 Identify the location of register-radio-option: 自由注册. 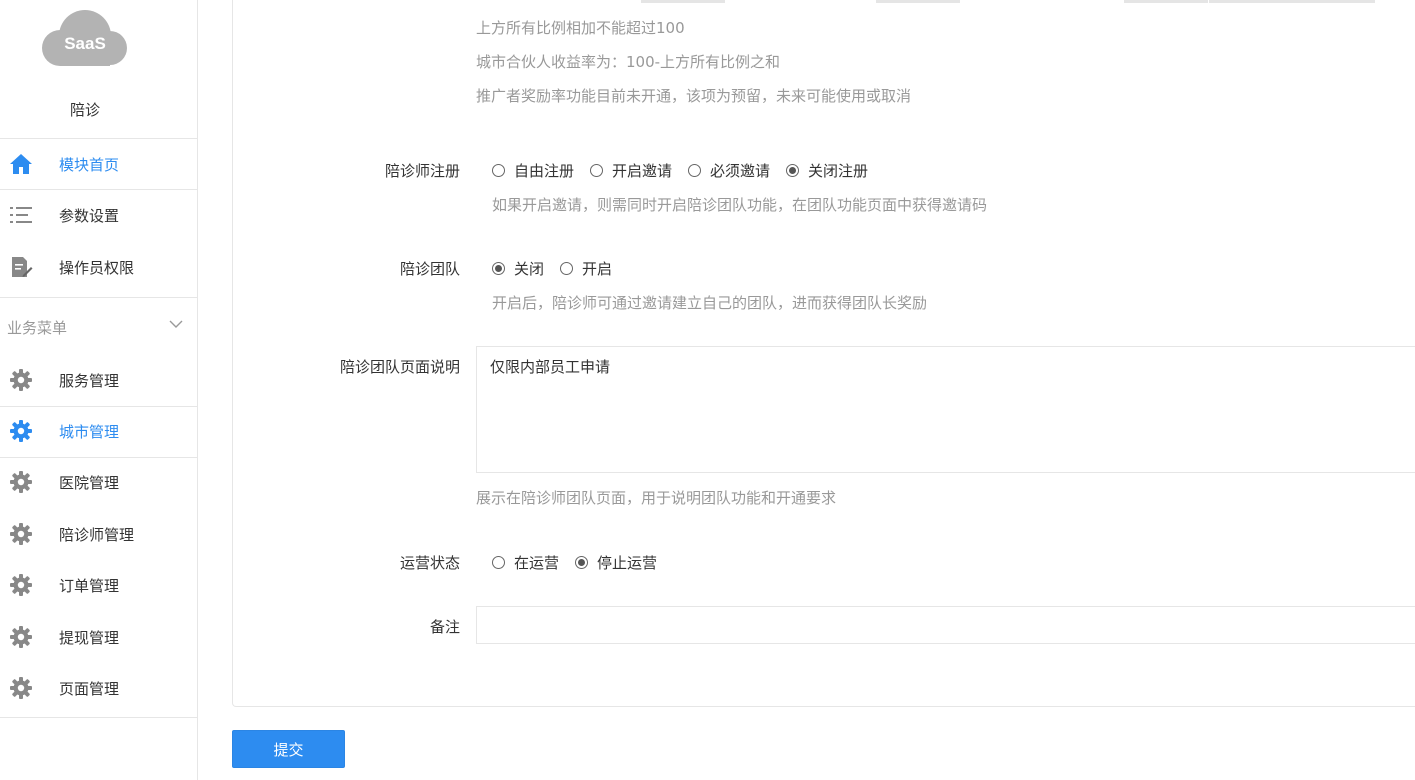
(533, 170).